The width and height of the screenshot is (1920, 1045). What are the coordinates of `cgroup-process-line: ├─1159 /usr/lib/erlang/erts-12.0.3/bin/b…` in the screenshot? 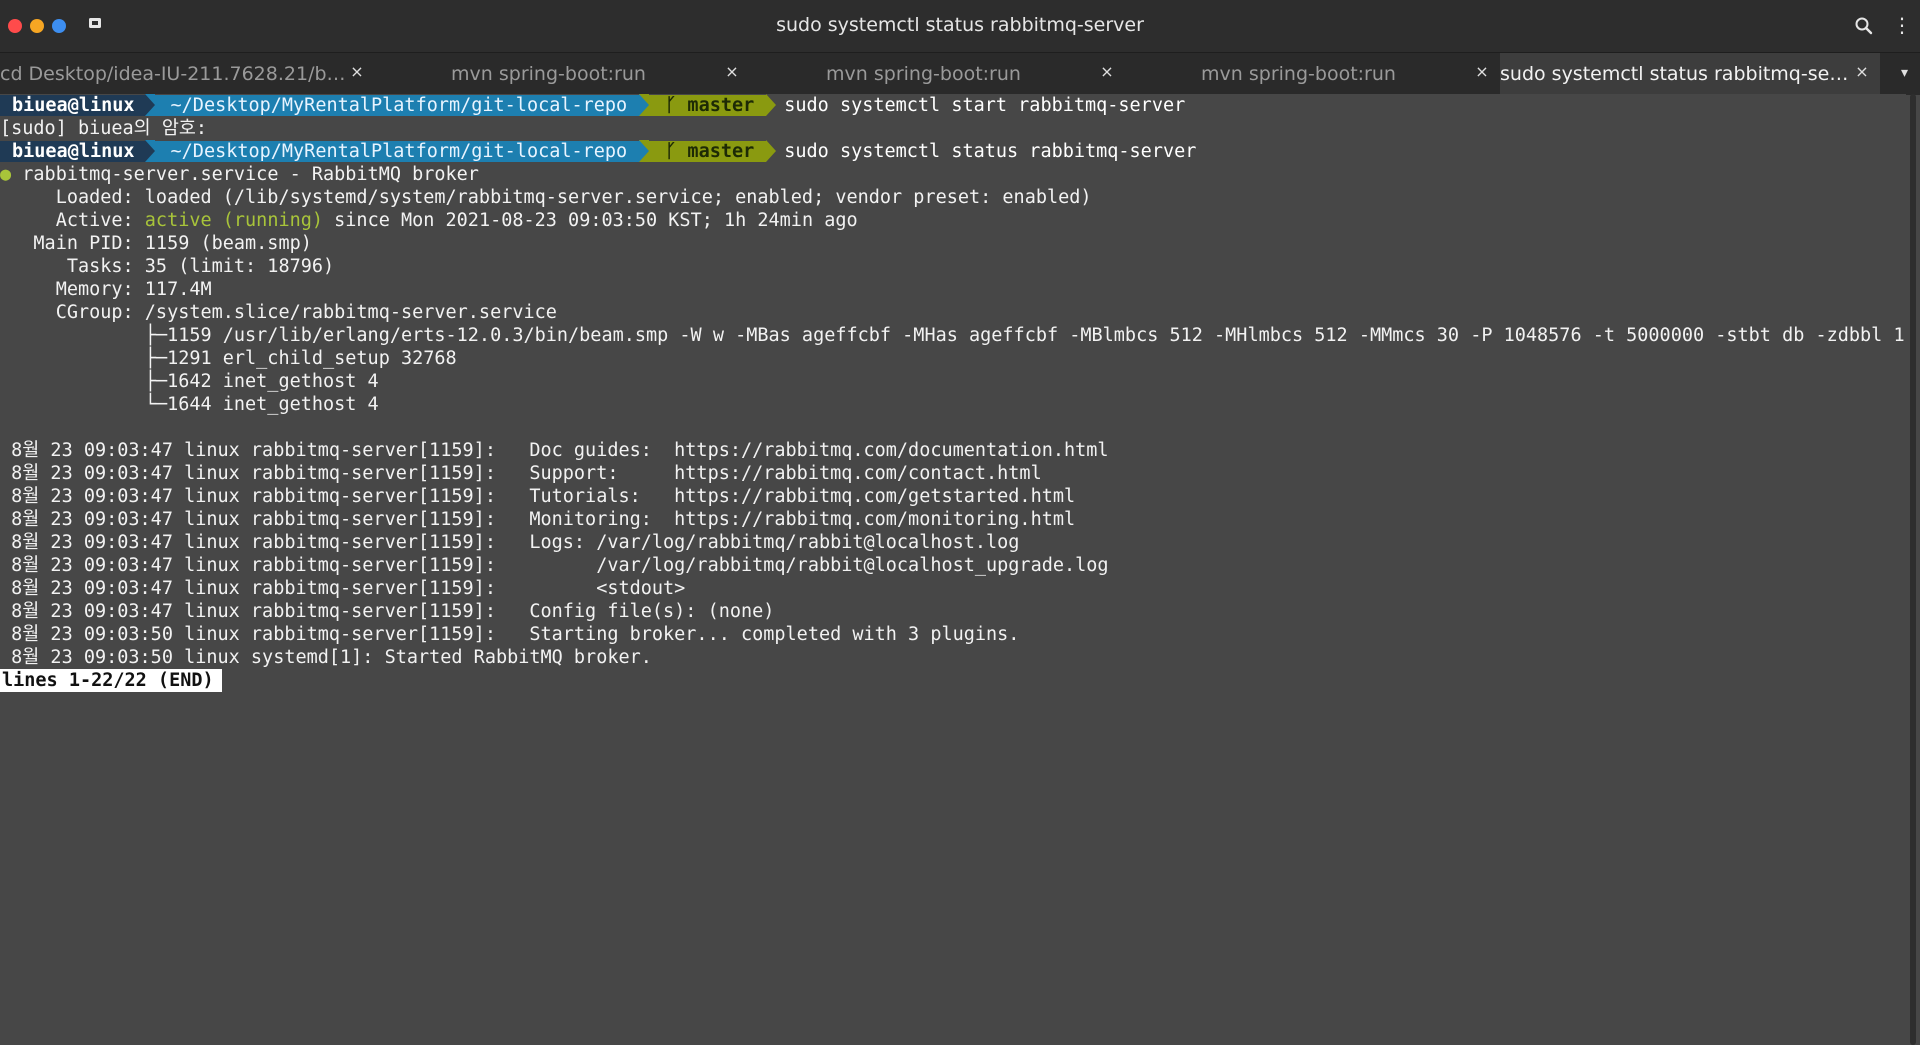 It's located at (953, 335).